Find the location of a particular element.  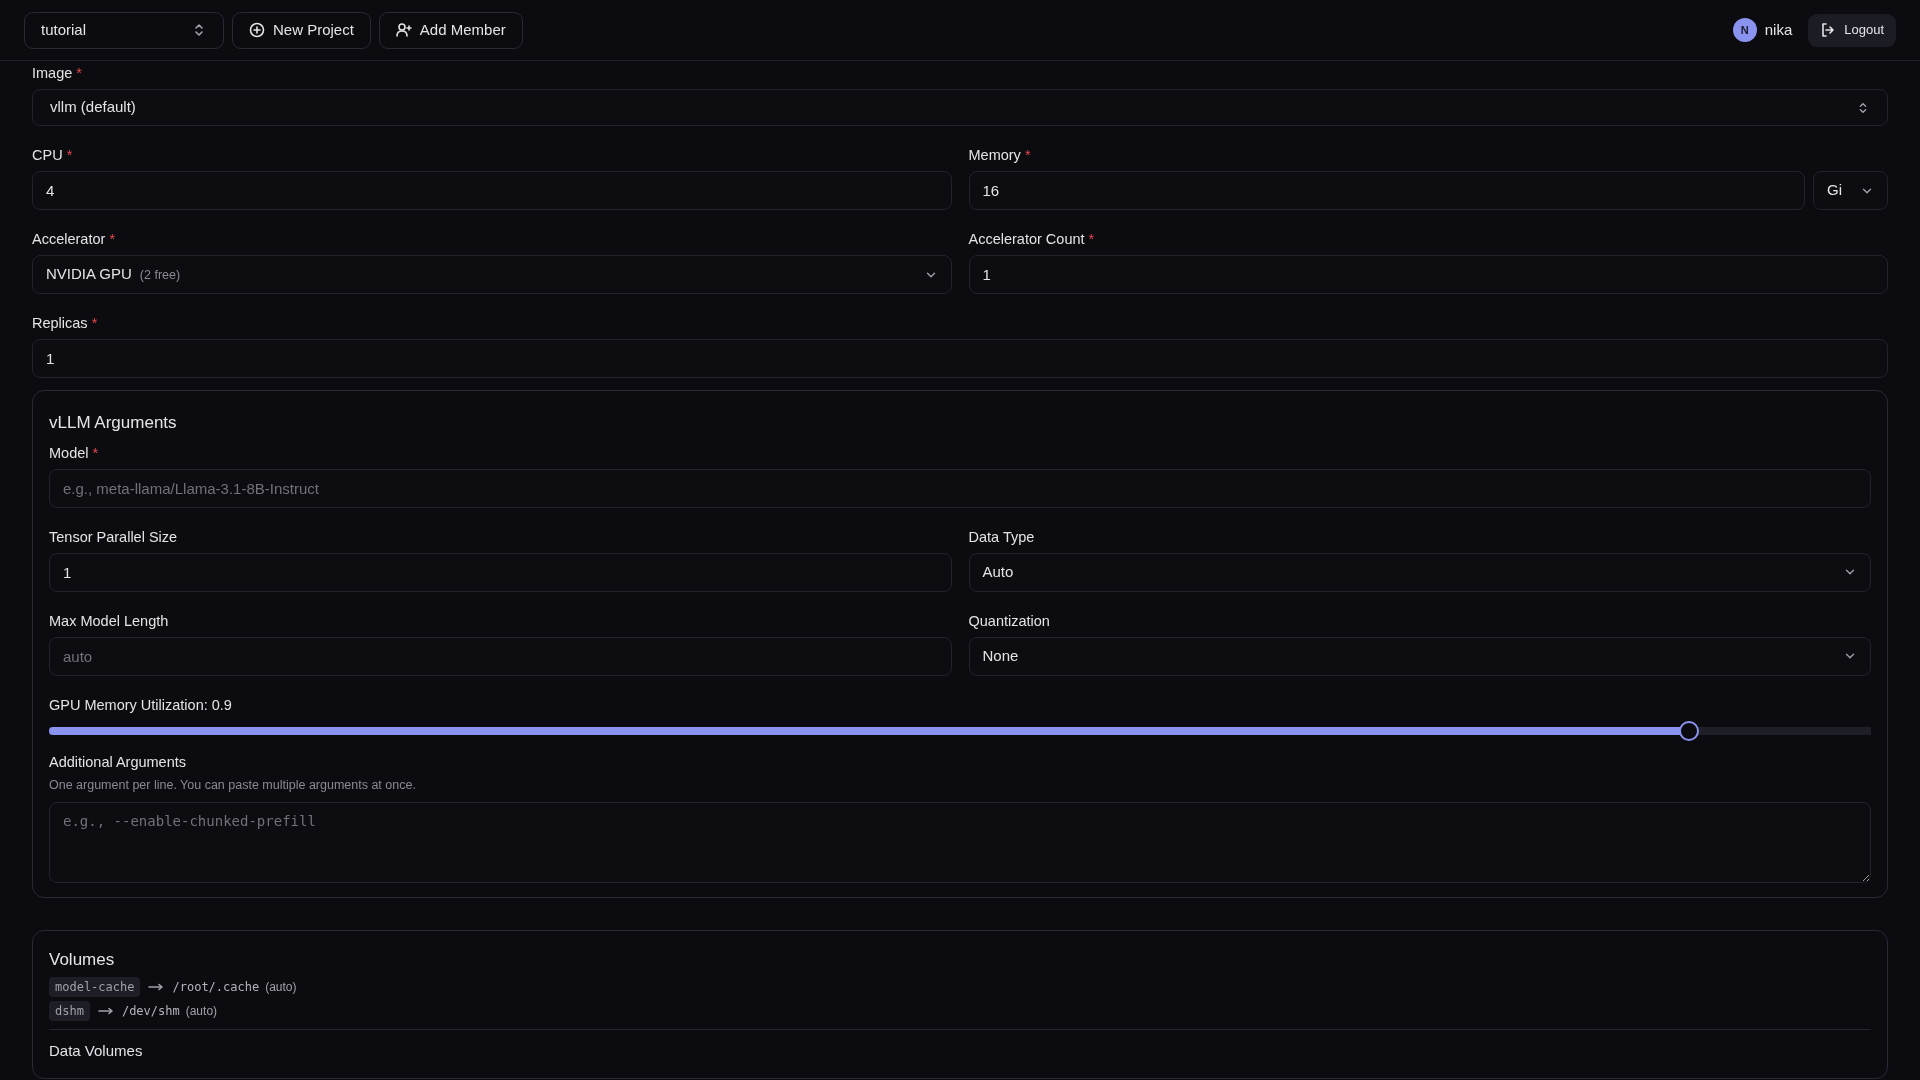

section-title: Data Volumes is located at coordinates (96, 1050).